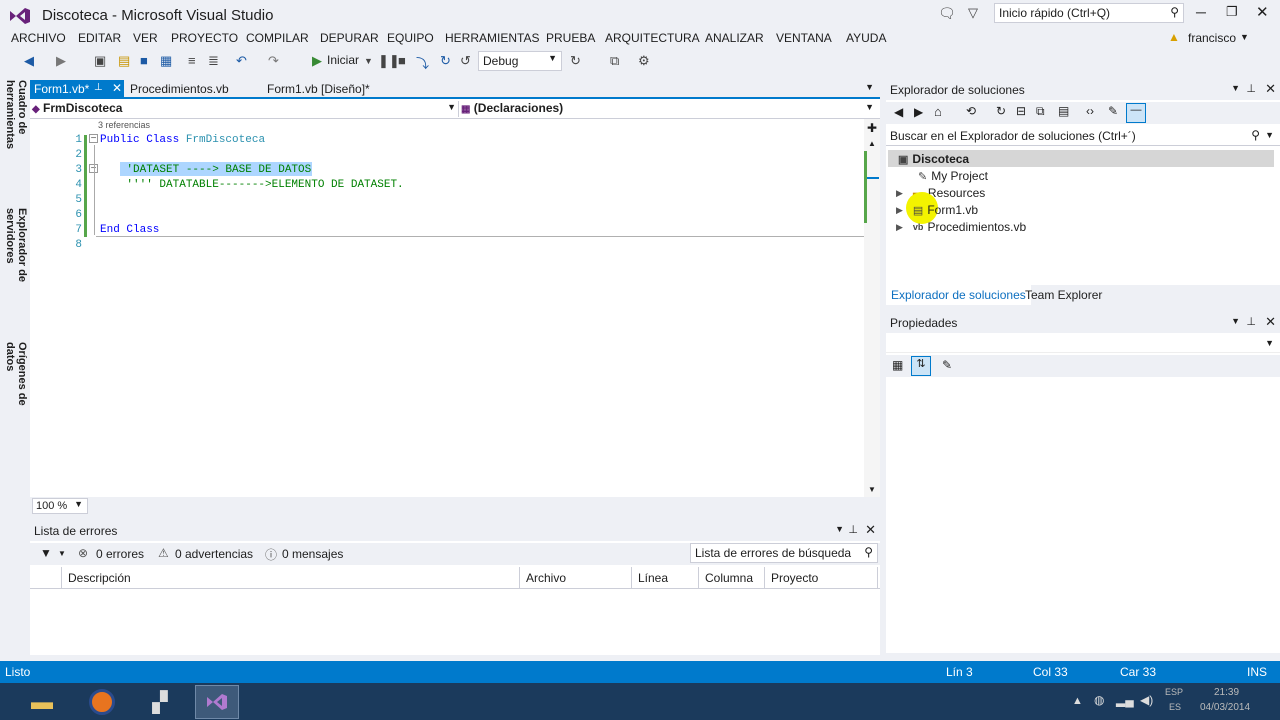  What do you see at coordinates (100, 61) in the screenshot?
I see `new-project-icon: ▣` at bounding box center [100, 61].